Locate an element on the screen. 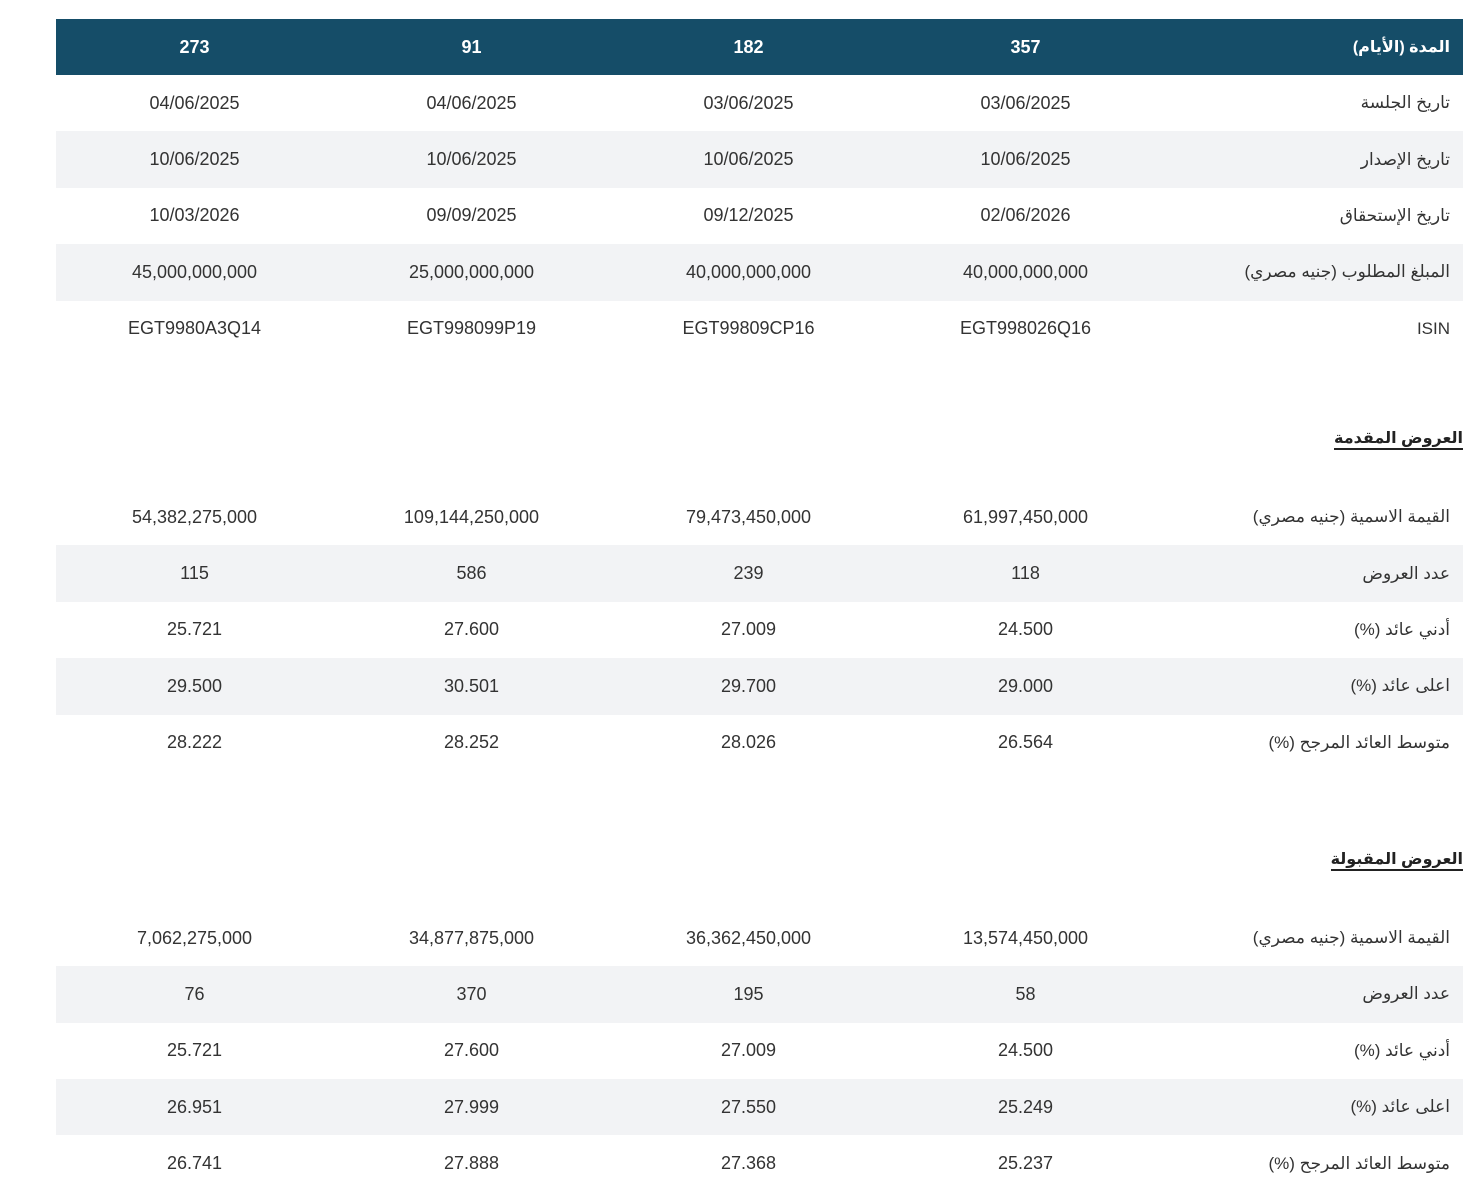  cell-value: 28.222 is located at coordinates (194, 742).